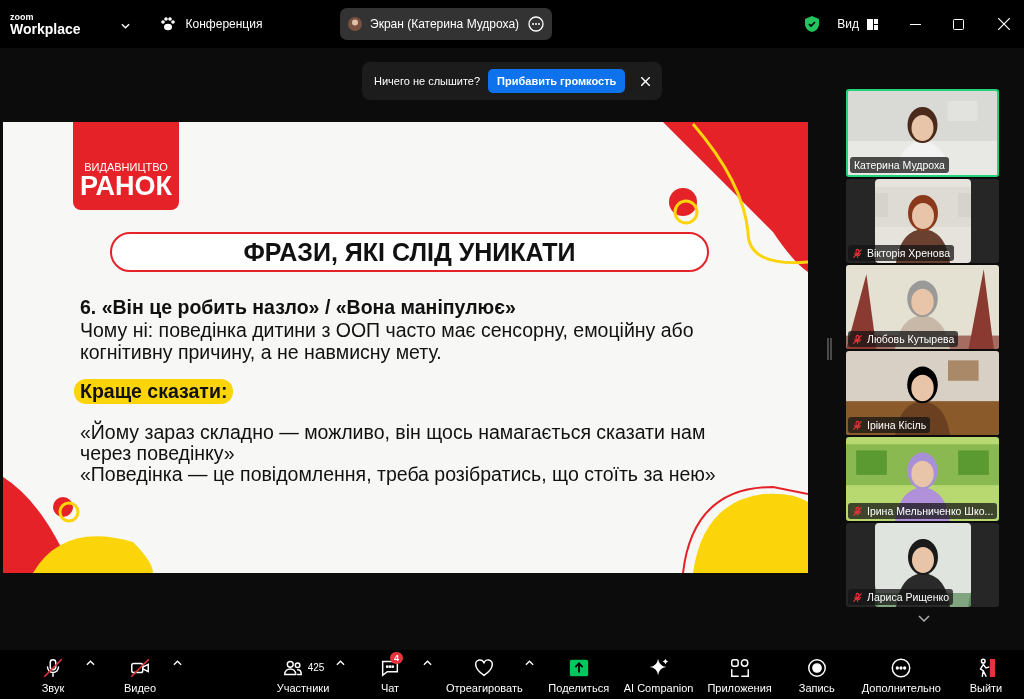  I want to click on participant-name: Іріина Кісіль, so click(889, 425).